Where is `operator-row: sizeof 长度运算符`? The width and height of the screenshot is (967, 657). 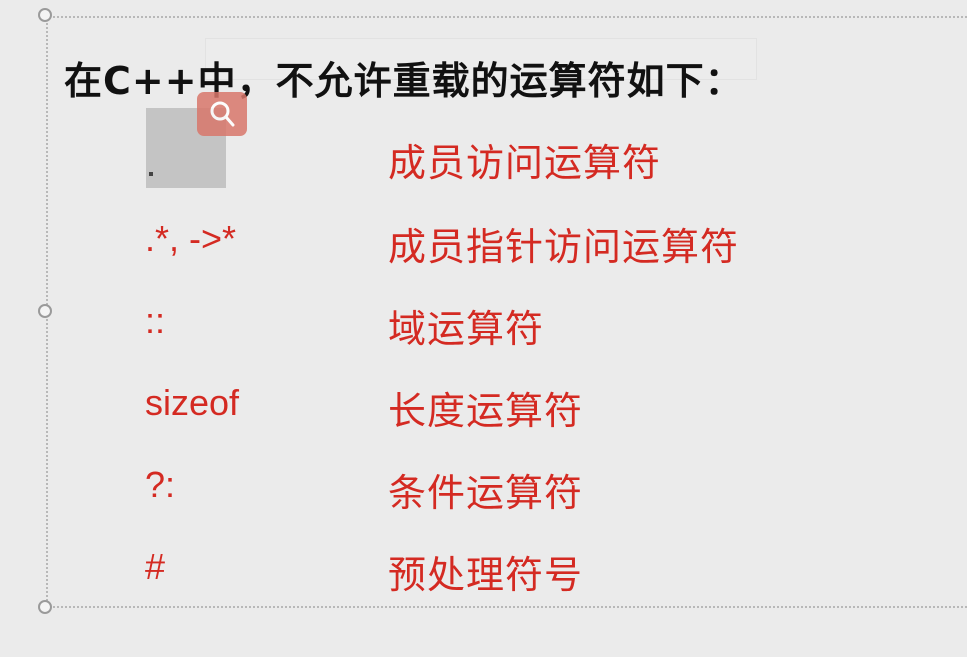 operator-row: sizeof 长度运算符 is located at coordinates (483, 408).